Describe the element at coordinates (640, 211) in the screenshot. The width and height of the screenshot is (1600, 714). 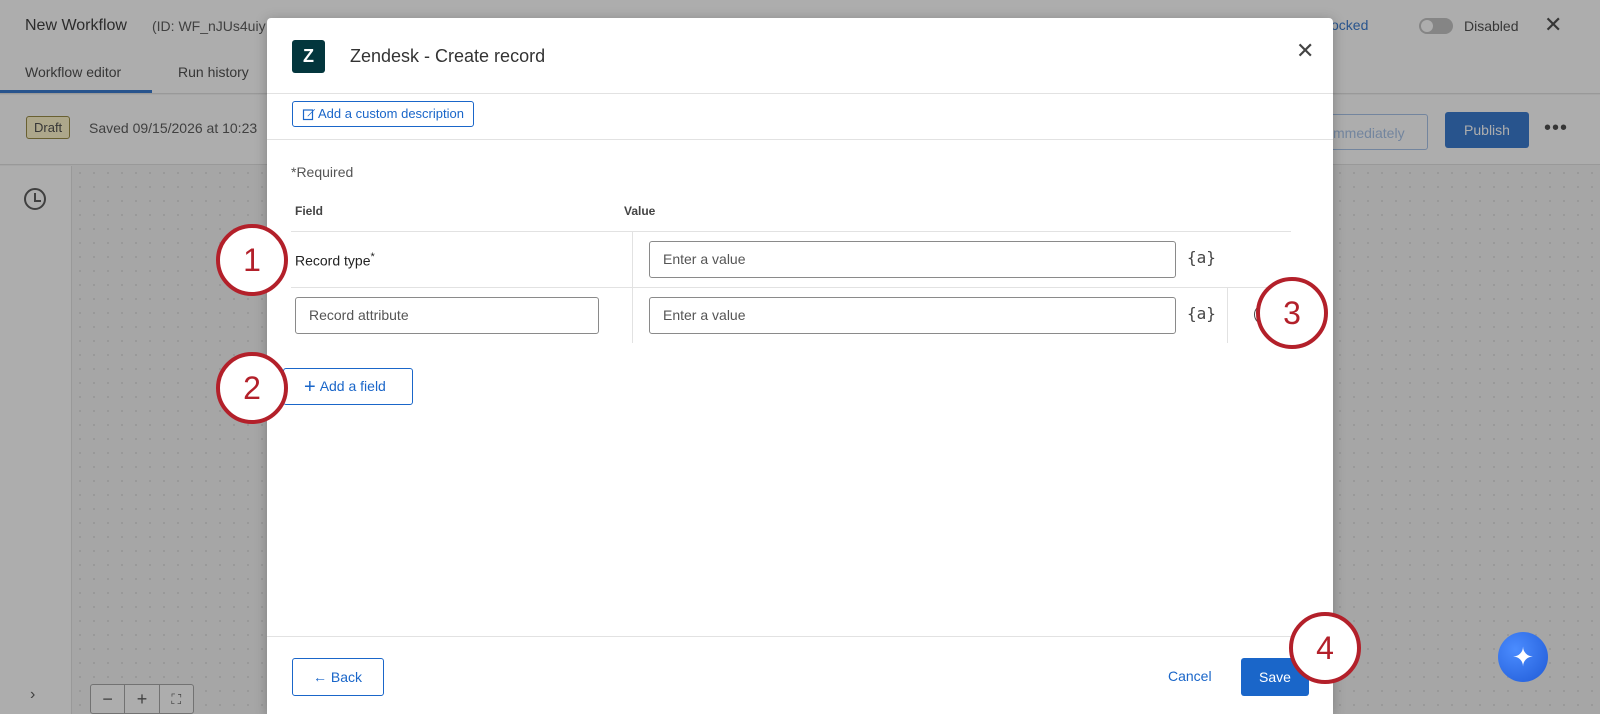
I see `column-header-value: Value` at that location.